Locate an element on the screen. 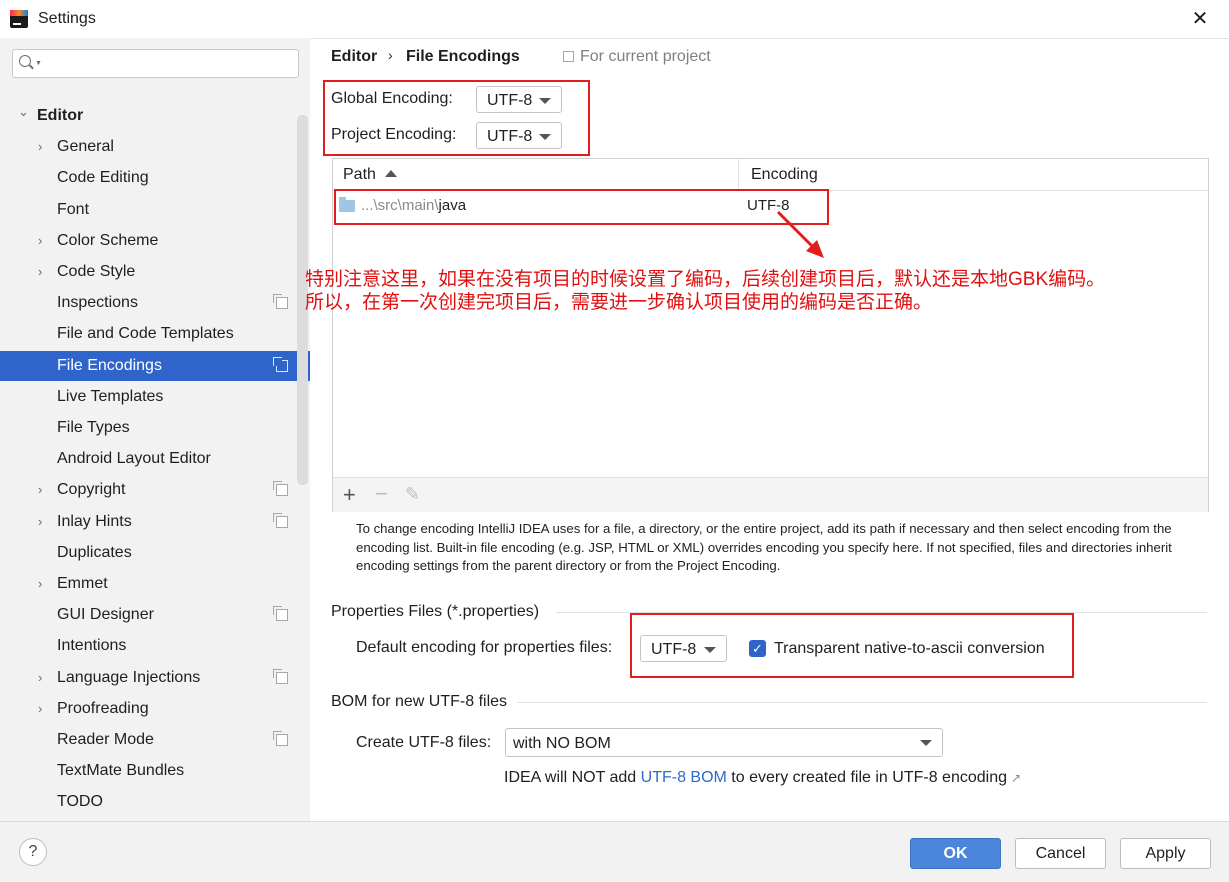 The height and width of the screenshot is (882, 1229). annotation-box-properties is located at coordinates (852, 645).